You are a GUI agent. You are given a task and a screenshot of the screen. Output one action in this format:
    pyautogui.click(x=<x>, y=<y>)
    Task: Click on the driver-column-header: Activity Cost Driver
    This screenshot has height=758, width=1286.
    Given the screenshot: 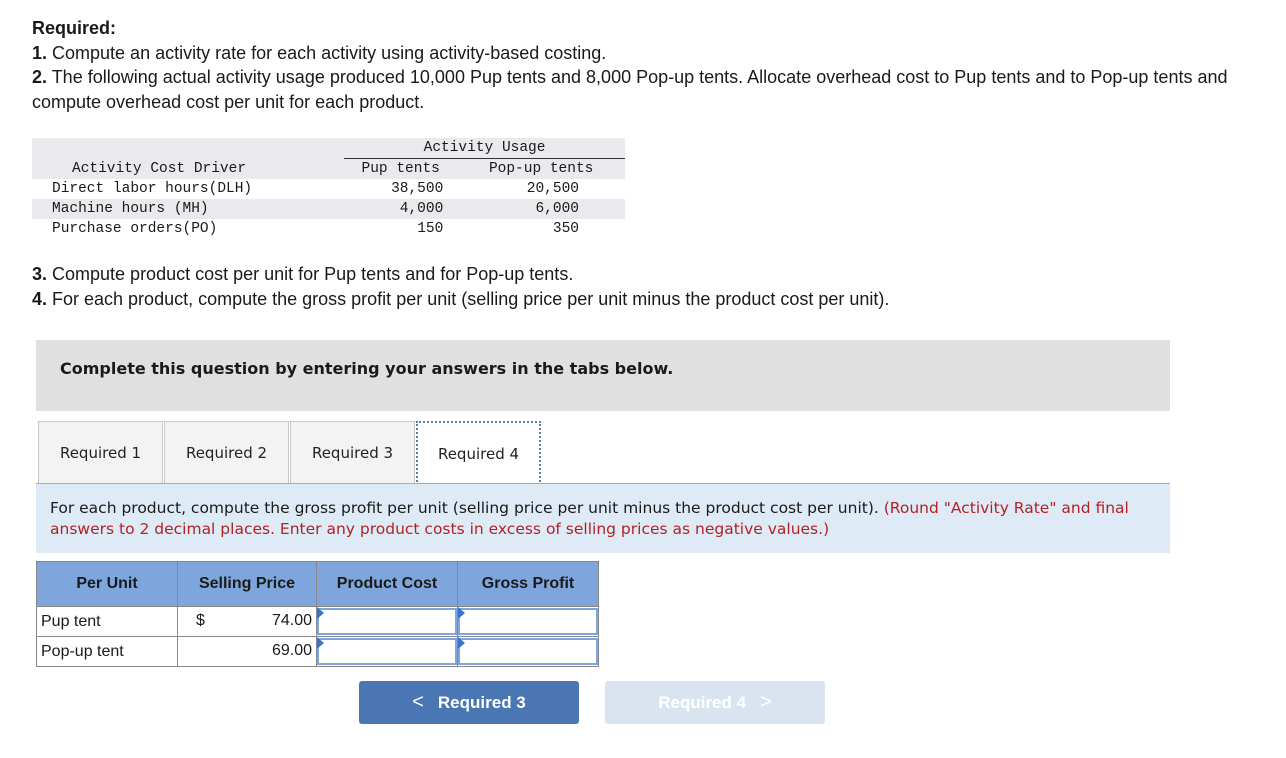 What is the action you would take?
    pyautogui.click(x=188, y=168)
    